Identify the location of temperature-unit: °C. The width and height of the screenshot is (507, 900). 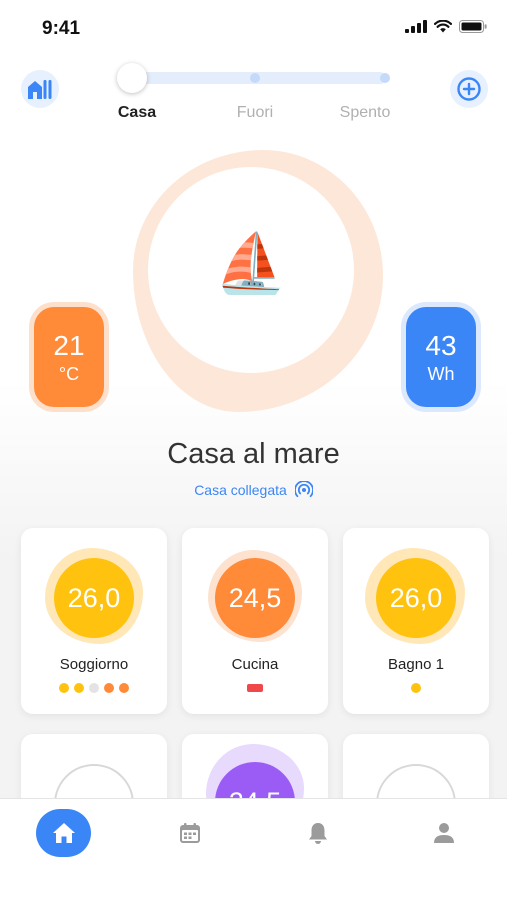
(69, 374).